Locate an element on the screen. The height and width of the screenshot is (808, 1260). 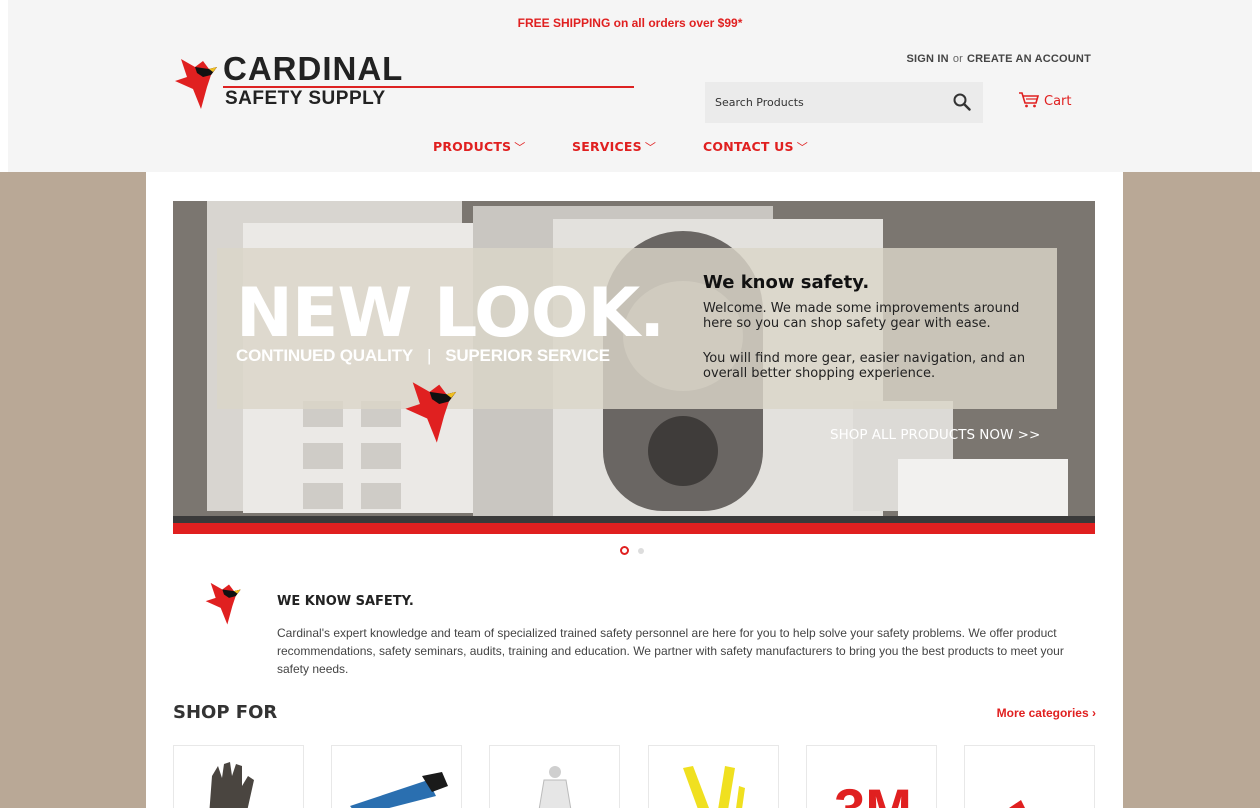
category-tile-clothing is located at coordinates (554, 776).